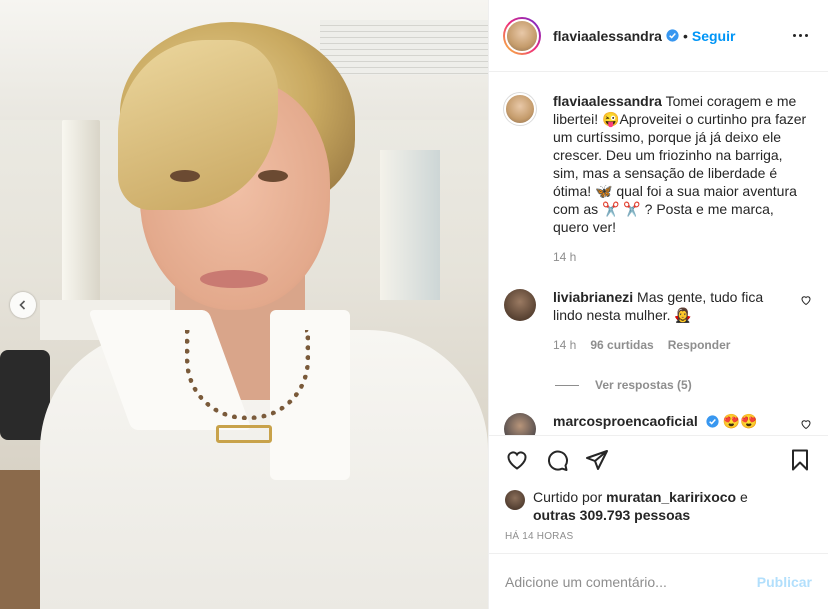  Describe the element at coordinates (744, 497) in the screenshot. I see `likes-connector: e` at that location.